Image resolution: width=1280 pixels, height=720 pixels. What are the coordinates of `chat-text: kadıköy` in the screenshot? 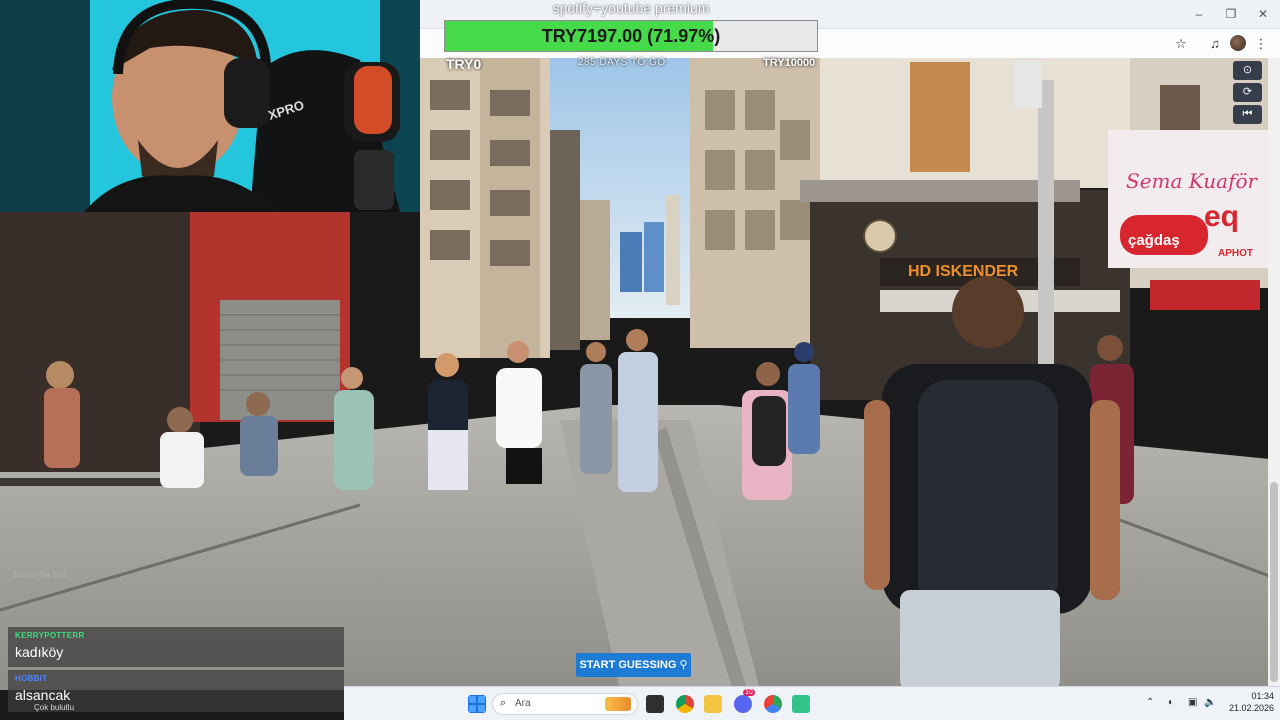 It's located at (39, 652).